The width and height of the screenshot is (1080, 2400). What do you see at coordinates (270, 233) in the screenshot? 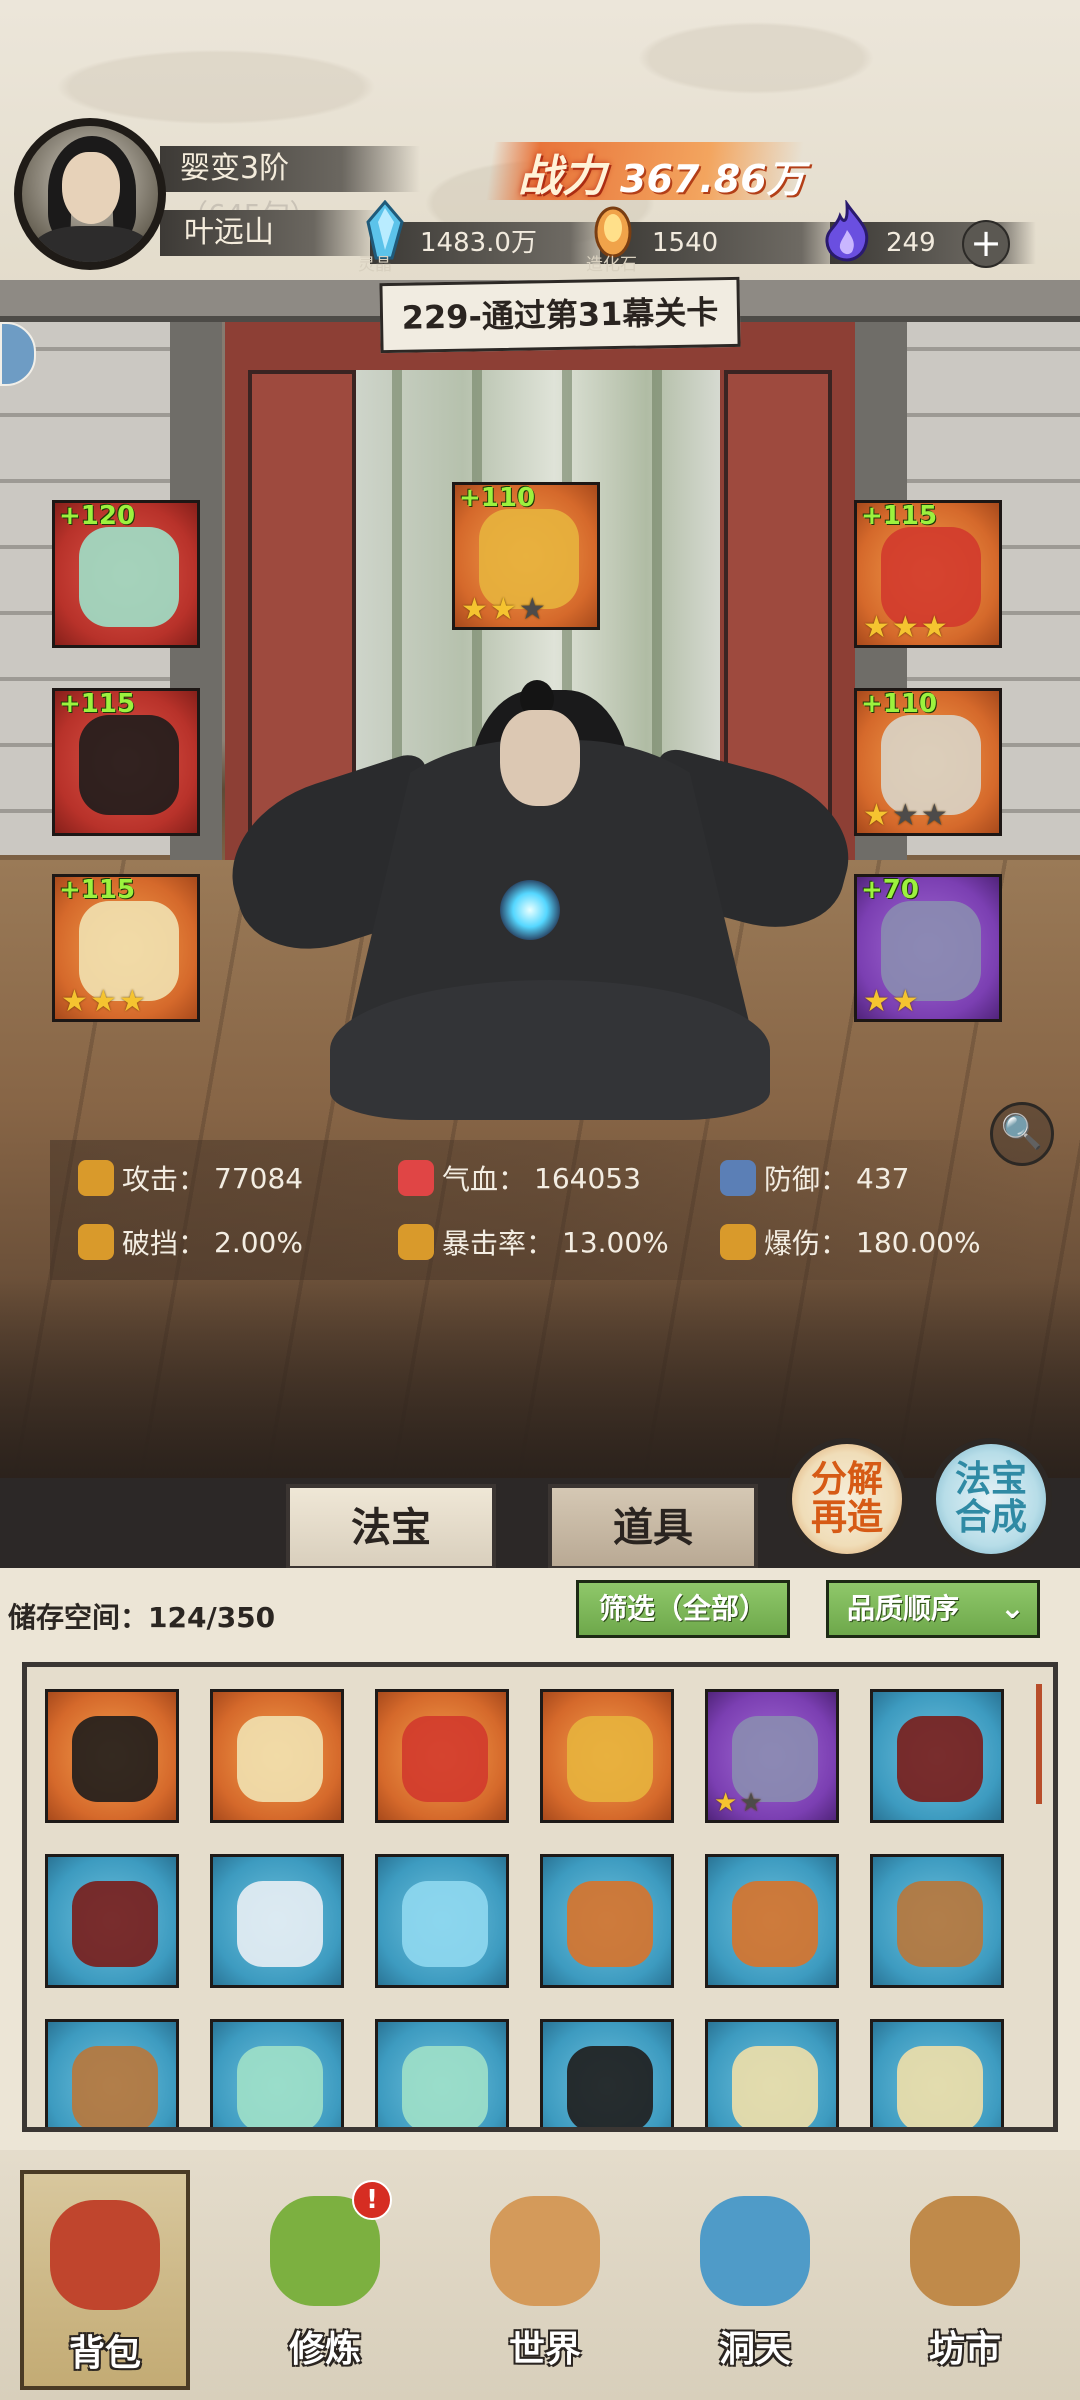
I see `player-name: 叶远山` at bounding box center [270, 233].